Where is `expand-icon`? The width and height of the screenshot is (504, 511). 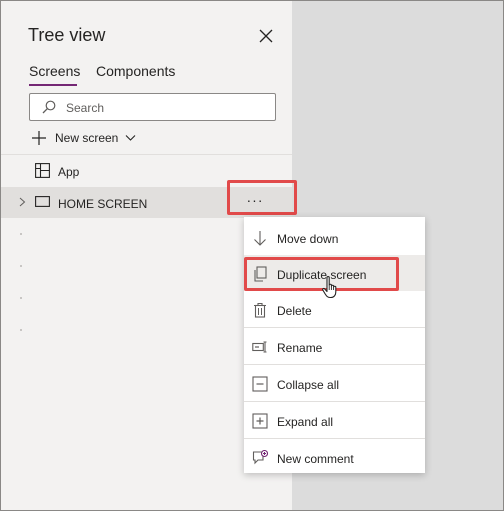
expand-icon is located at coordinates (260, 421).